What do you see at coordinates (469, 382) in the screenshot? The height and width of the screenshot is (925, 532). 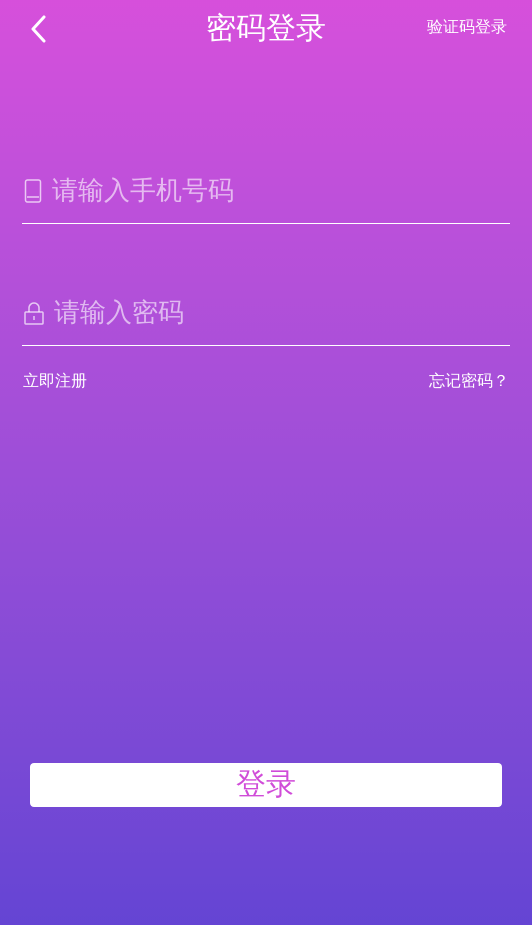 I see `forgot-password-link: 忘记密码？` at bounding box center [469, 382].